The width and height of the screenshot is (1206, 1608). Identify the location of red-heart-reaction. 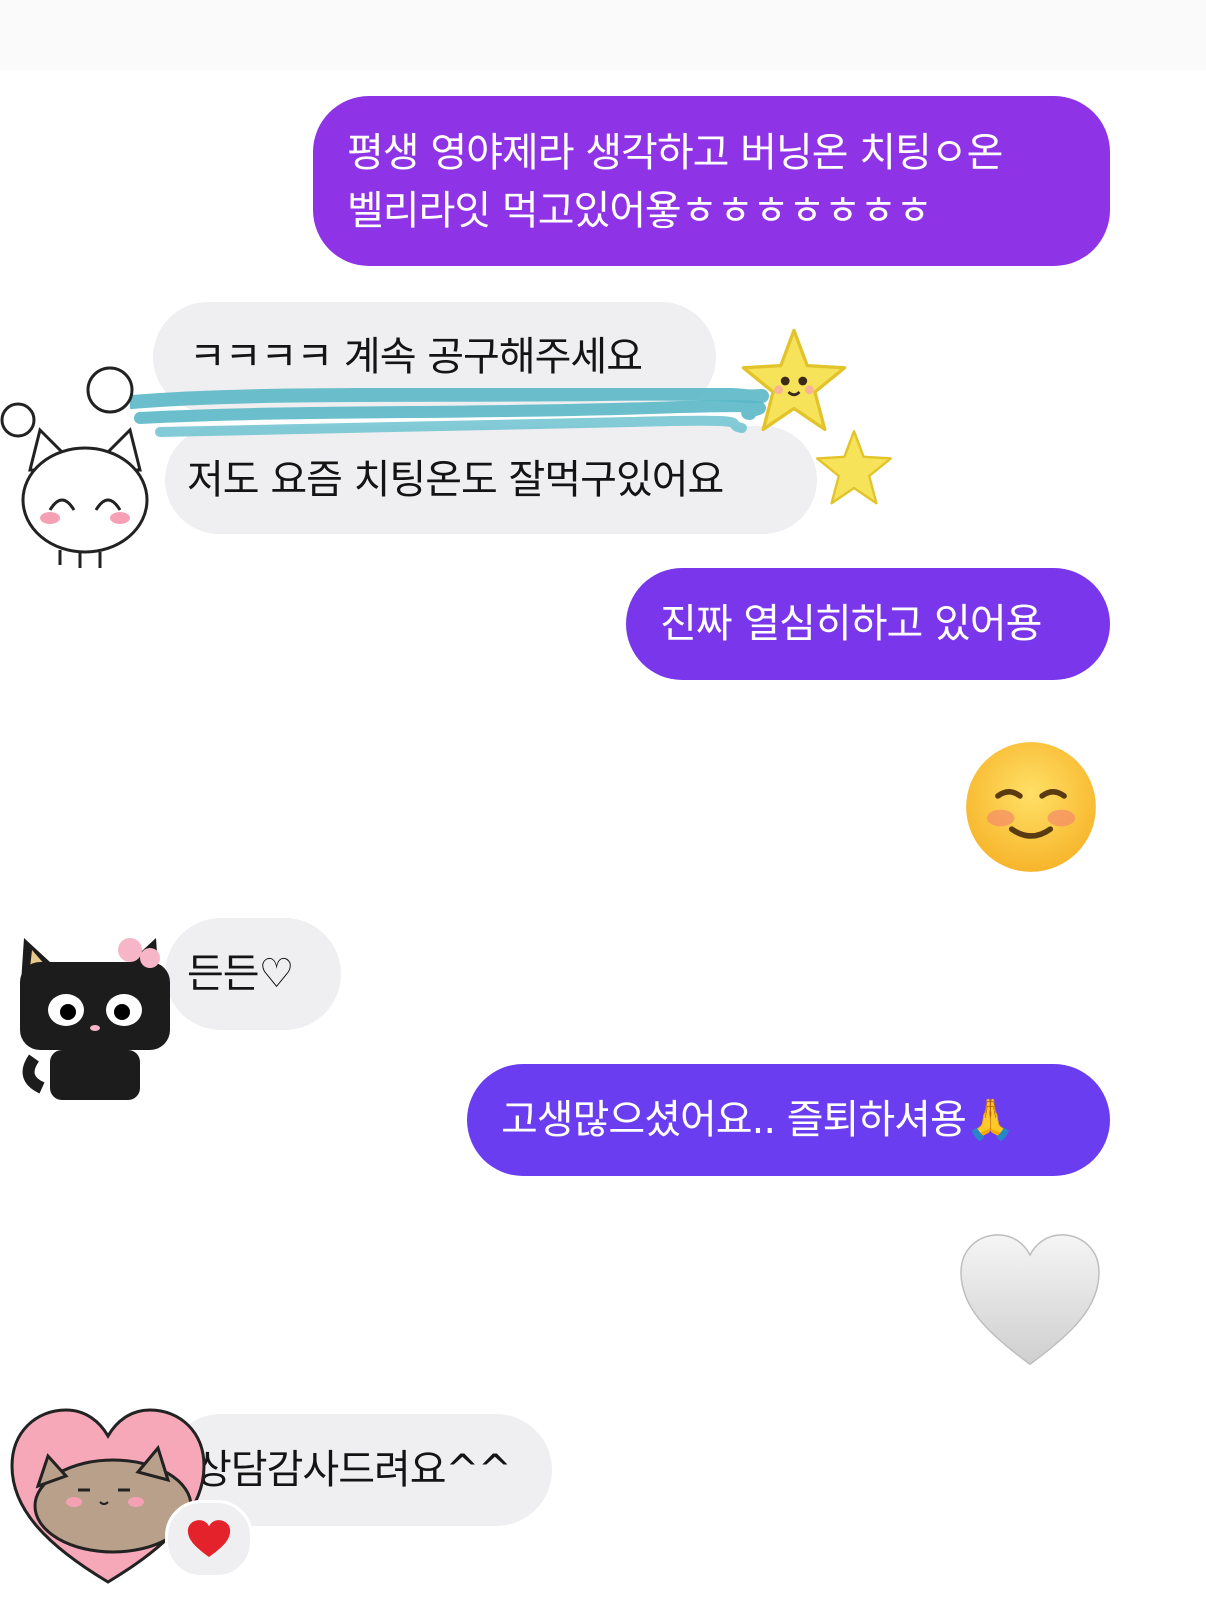
(209, 1539).